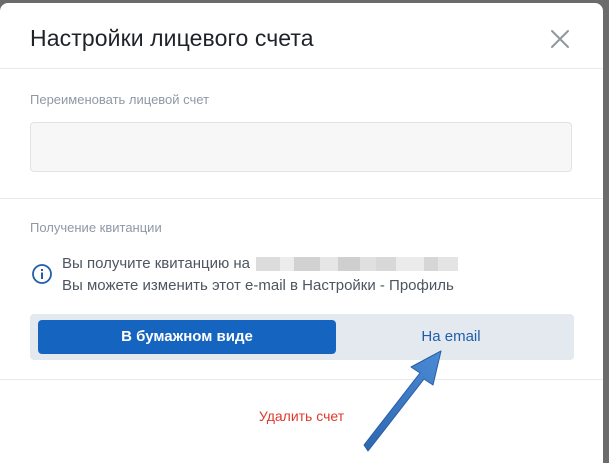 The image size is (609, 463). What do you see at coordinates (560, 39) in the screenshot?
I see `close-icon` at bounding box center [560, 39].